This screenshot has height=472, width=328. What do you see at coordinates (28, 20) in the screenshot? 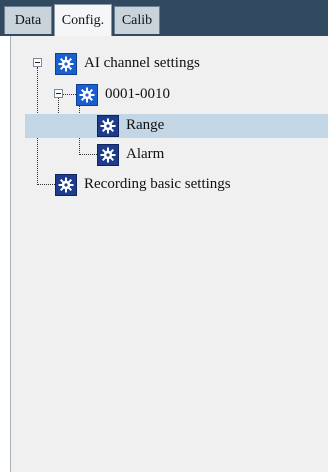
I see `tab-data: Data` at bounding box center [28, 20].